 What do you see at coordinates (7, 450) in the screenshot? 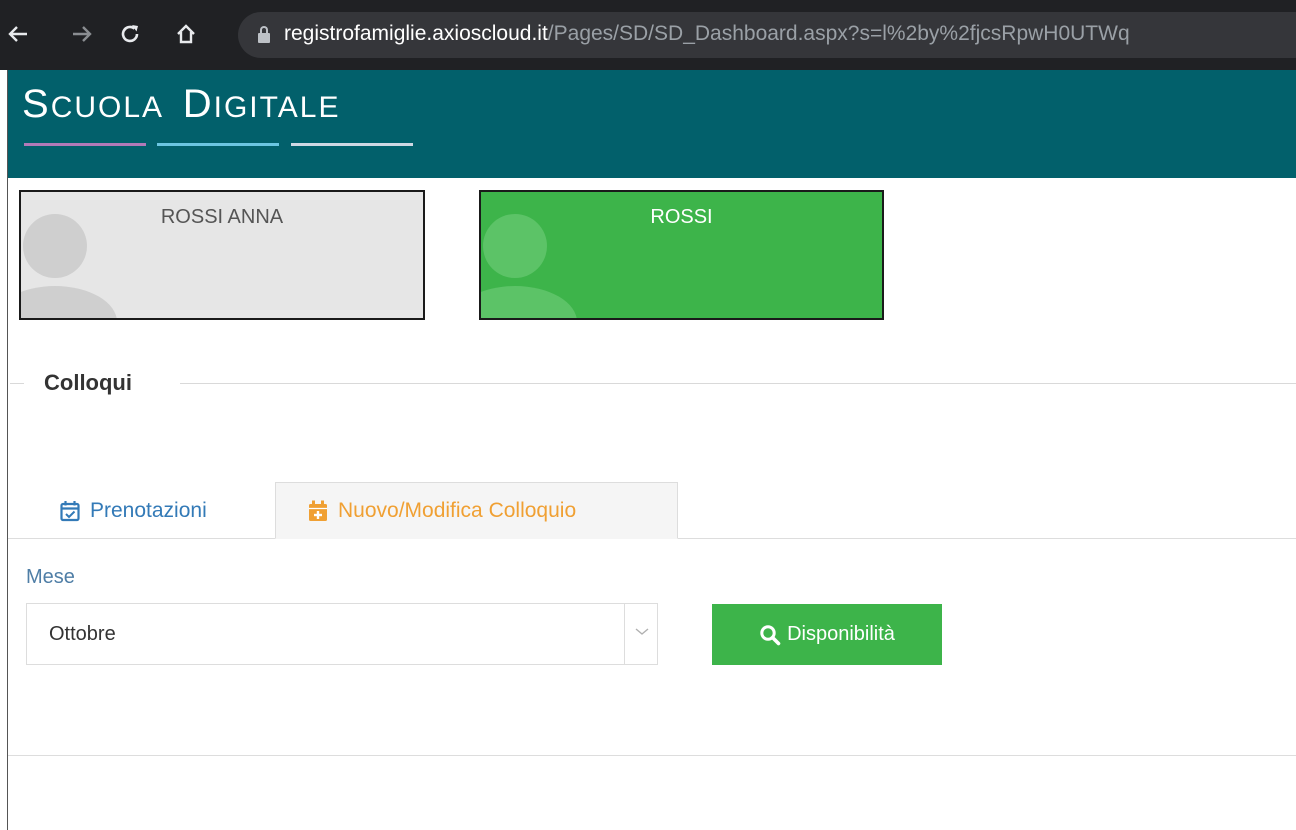
I see `page-border` at bounding box center [7, 450].